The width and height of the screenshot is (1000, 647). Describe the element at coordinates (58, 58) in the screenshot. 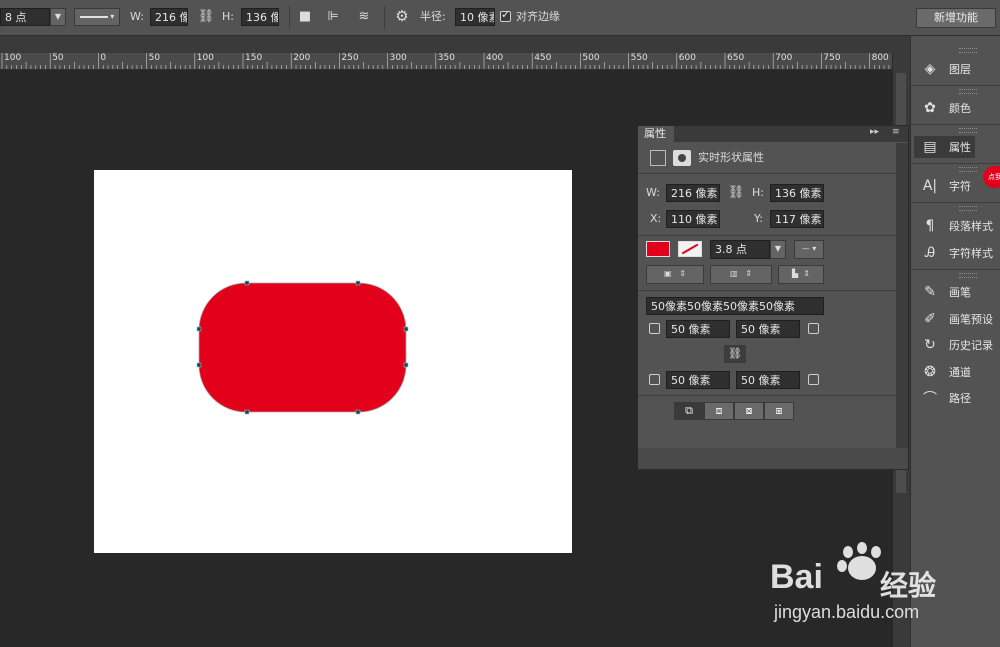

I see `ruler-tick-label: 50` at that location.